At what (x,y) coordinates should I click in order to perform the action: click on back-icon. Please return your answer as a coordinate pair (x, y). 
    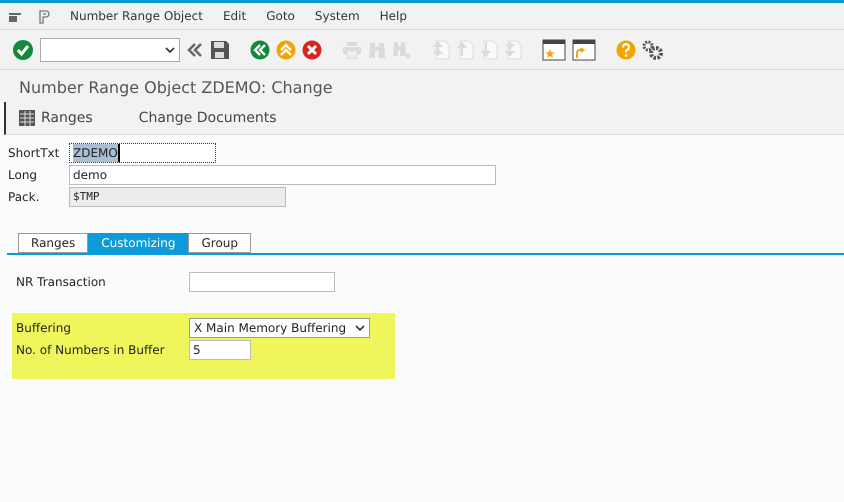
    Looking at the image, I should click on (260, 50).